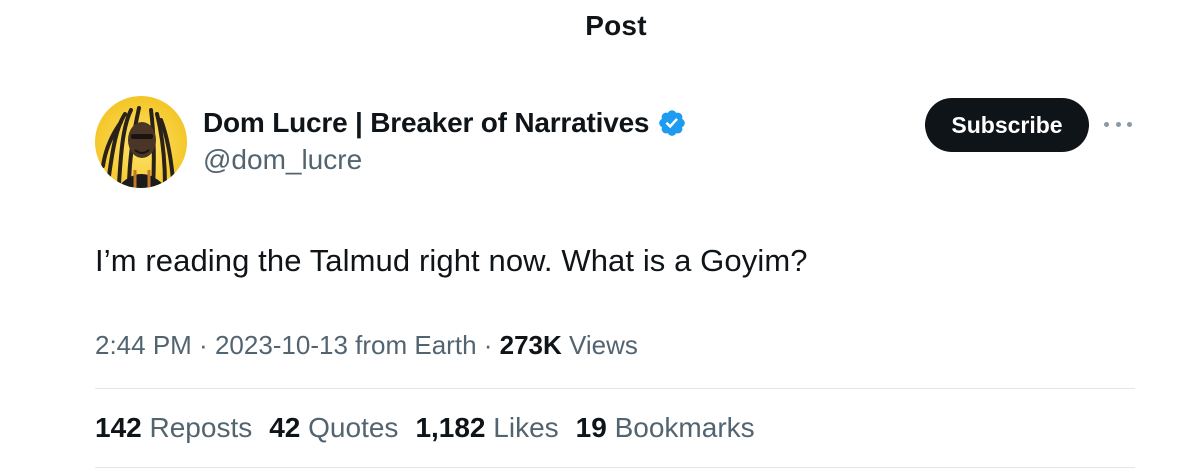  What do you see at coordinates (599, 345) in the screenshot?
I see `views-label: Views` at bounding box center [599, 345].